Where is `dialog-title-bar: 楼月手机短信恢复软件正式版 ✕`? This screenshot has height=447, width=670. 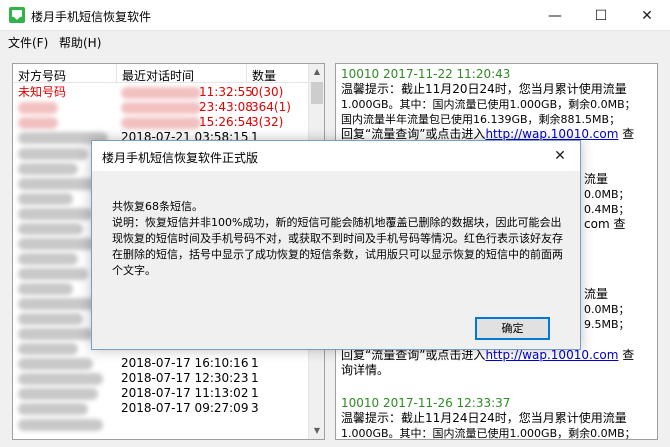
dialog-title-bar: 楼月手机短信恢复软件正式版 ✕ is located at coordinates (336, 156).